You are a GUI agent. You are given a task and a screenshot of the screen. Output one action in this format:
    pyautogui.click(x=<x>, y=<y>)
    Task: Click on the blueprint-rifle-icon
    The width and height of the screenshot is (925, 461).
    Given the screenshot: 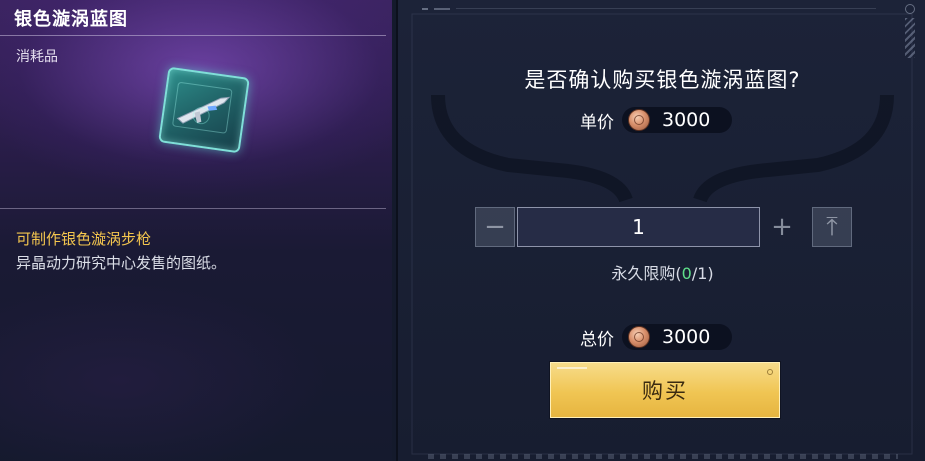 What is the action you would take?
    pyautogui.click(x=204, y=110)
    